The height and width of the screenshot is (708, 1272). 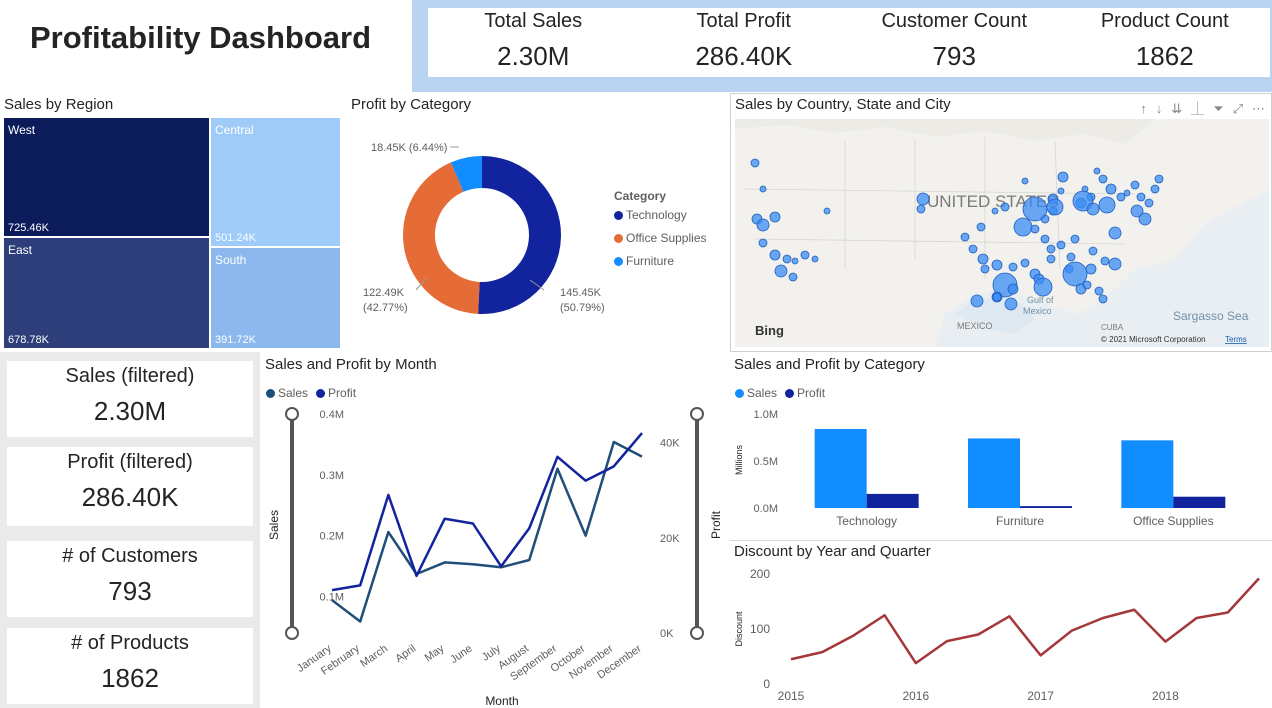 I want to click on discount-chart: Discount 0 100 200 2015 2016 2017 2018, so click(x=1001, y=635).